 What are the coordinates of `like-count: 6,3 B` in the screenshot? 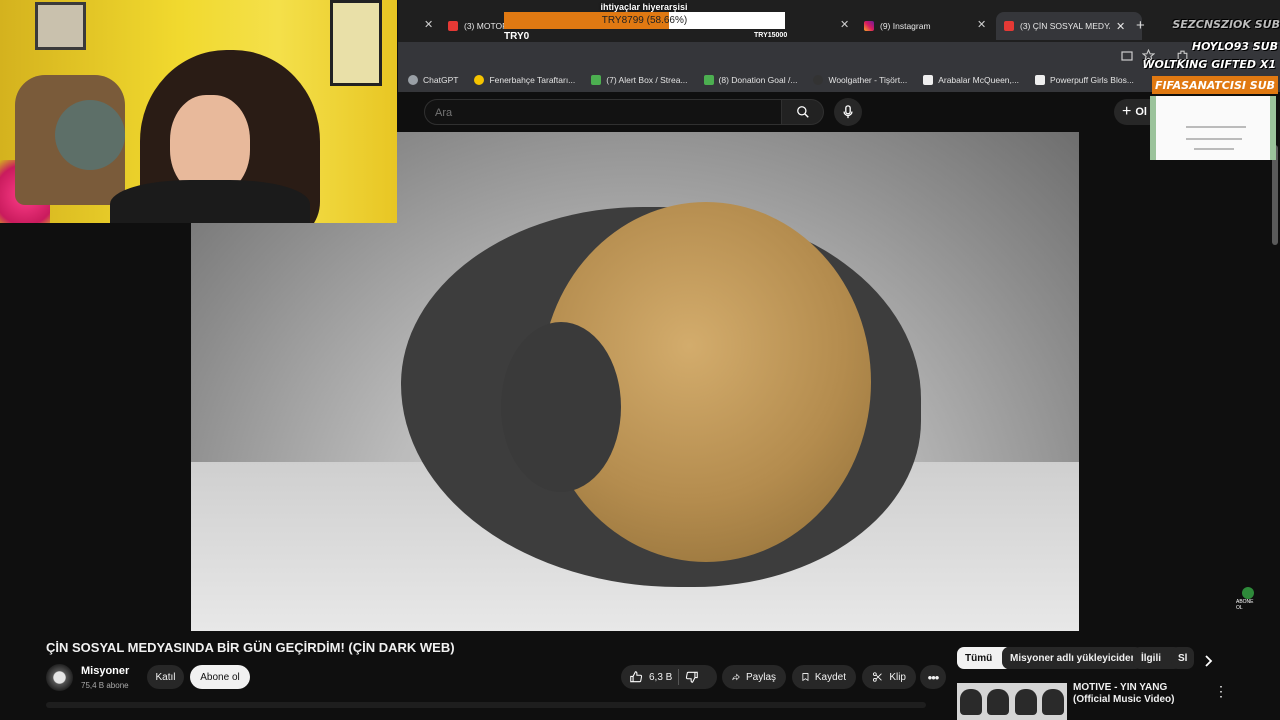 It's located at (661, 677).